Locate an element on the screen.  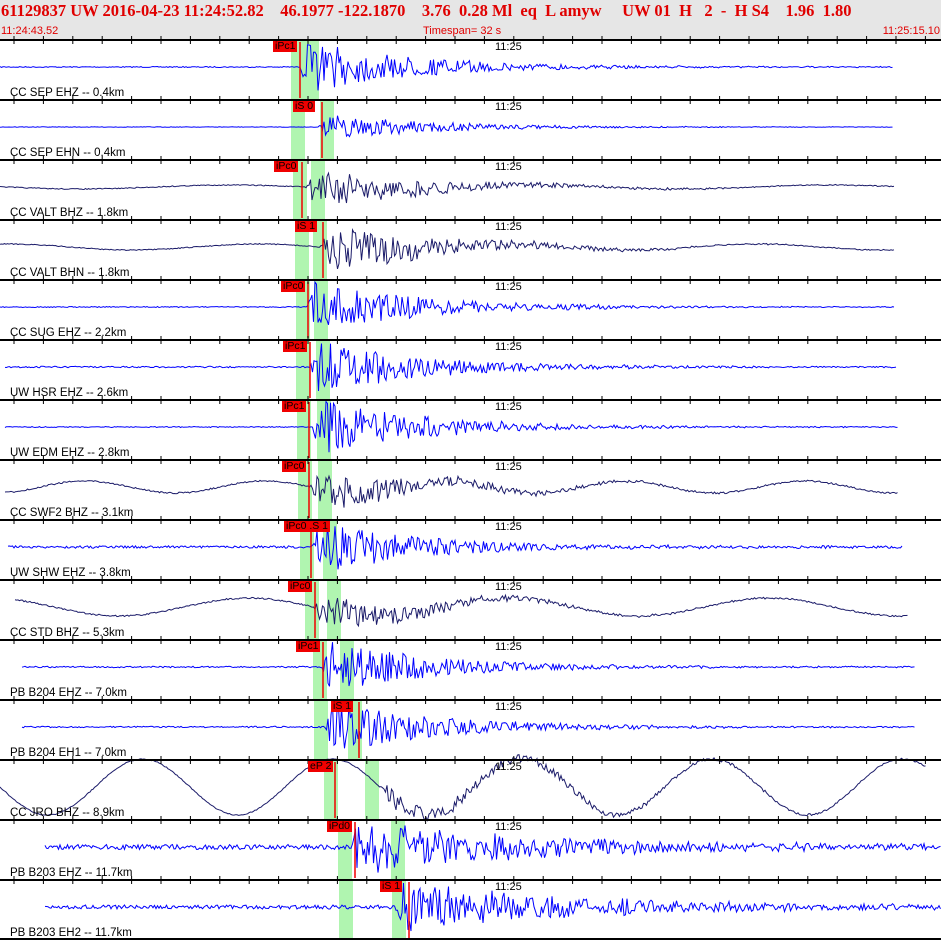
station-label: CC JRO BHZ -- 8.9km is located at coordinates (67, 813).